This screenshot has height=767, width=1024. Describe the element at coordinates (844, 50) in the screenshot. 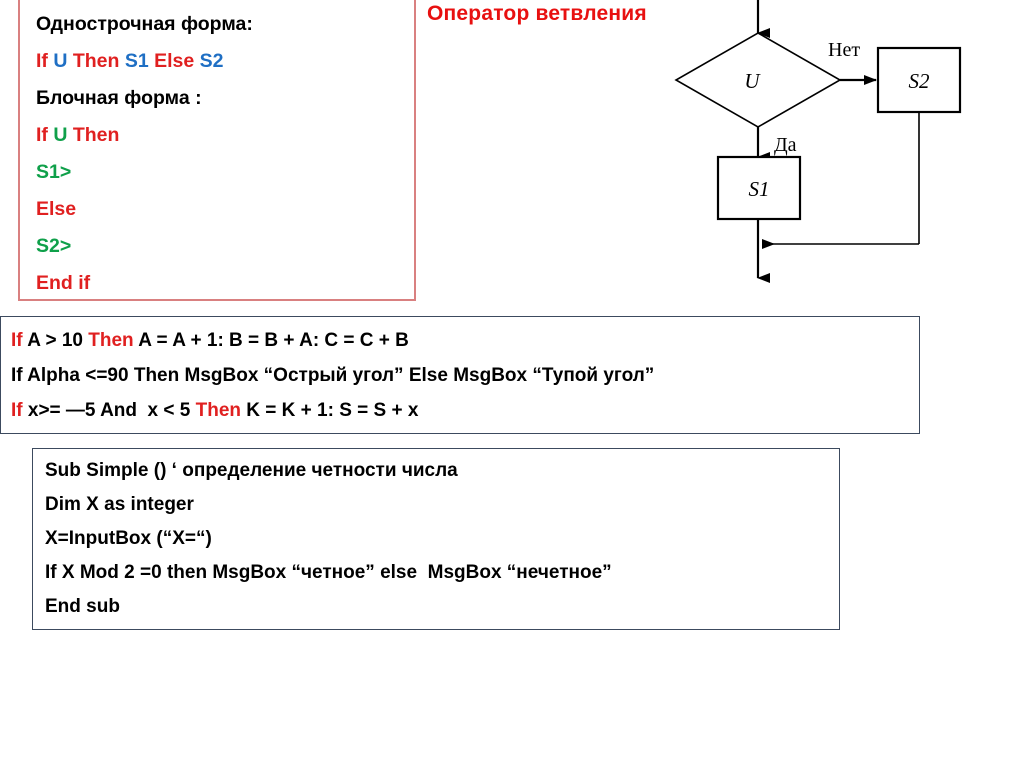

I see `false-branch-label: Нет` at that location.